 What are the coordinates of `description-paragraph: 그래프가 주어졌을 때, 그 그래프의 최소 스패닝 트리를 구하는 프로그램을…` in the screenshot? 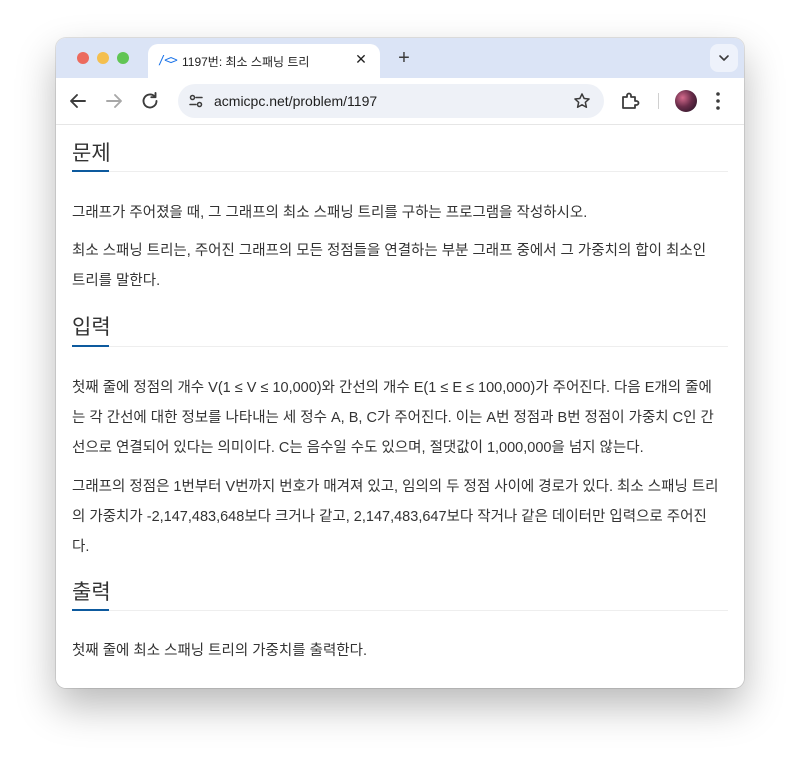 It's located at (330, 213).